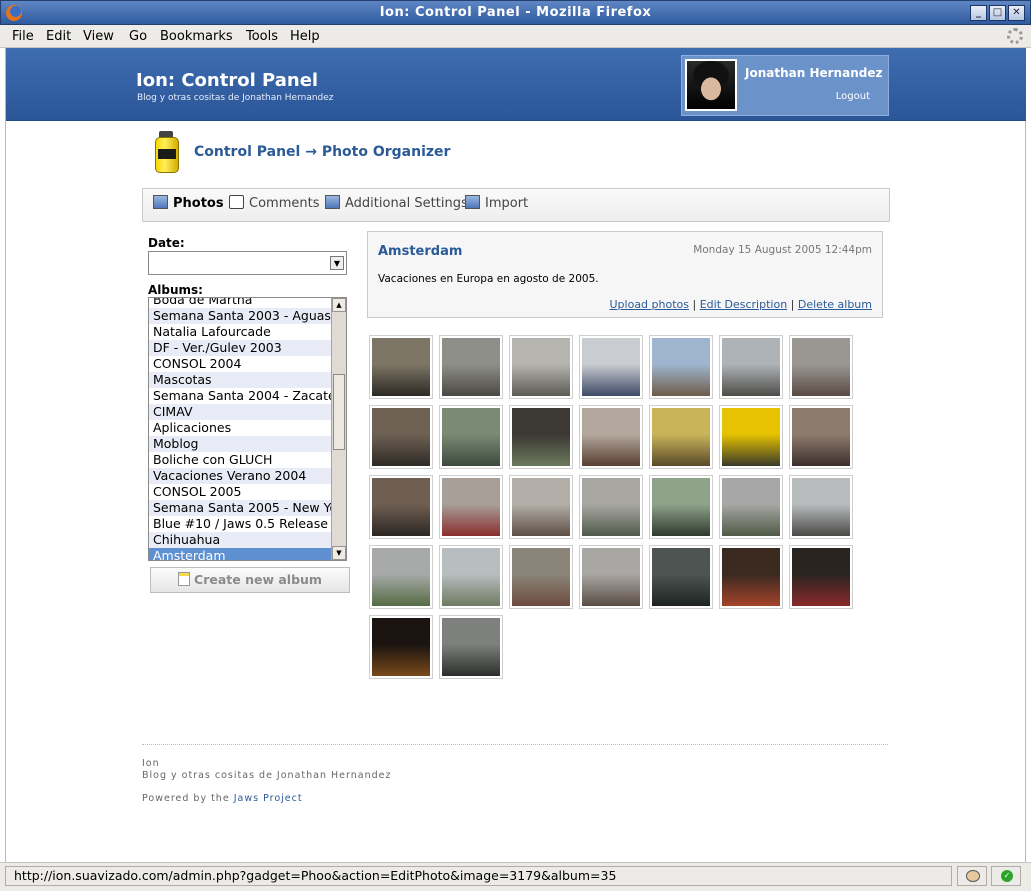 The height and width of the screenshot is (891, 1031). Describe the element at coordinates (240, 303) in the screenshot. I see `album-list-item: Boda de Martha` at that location.